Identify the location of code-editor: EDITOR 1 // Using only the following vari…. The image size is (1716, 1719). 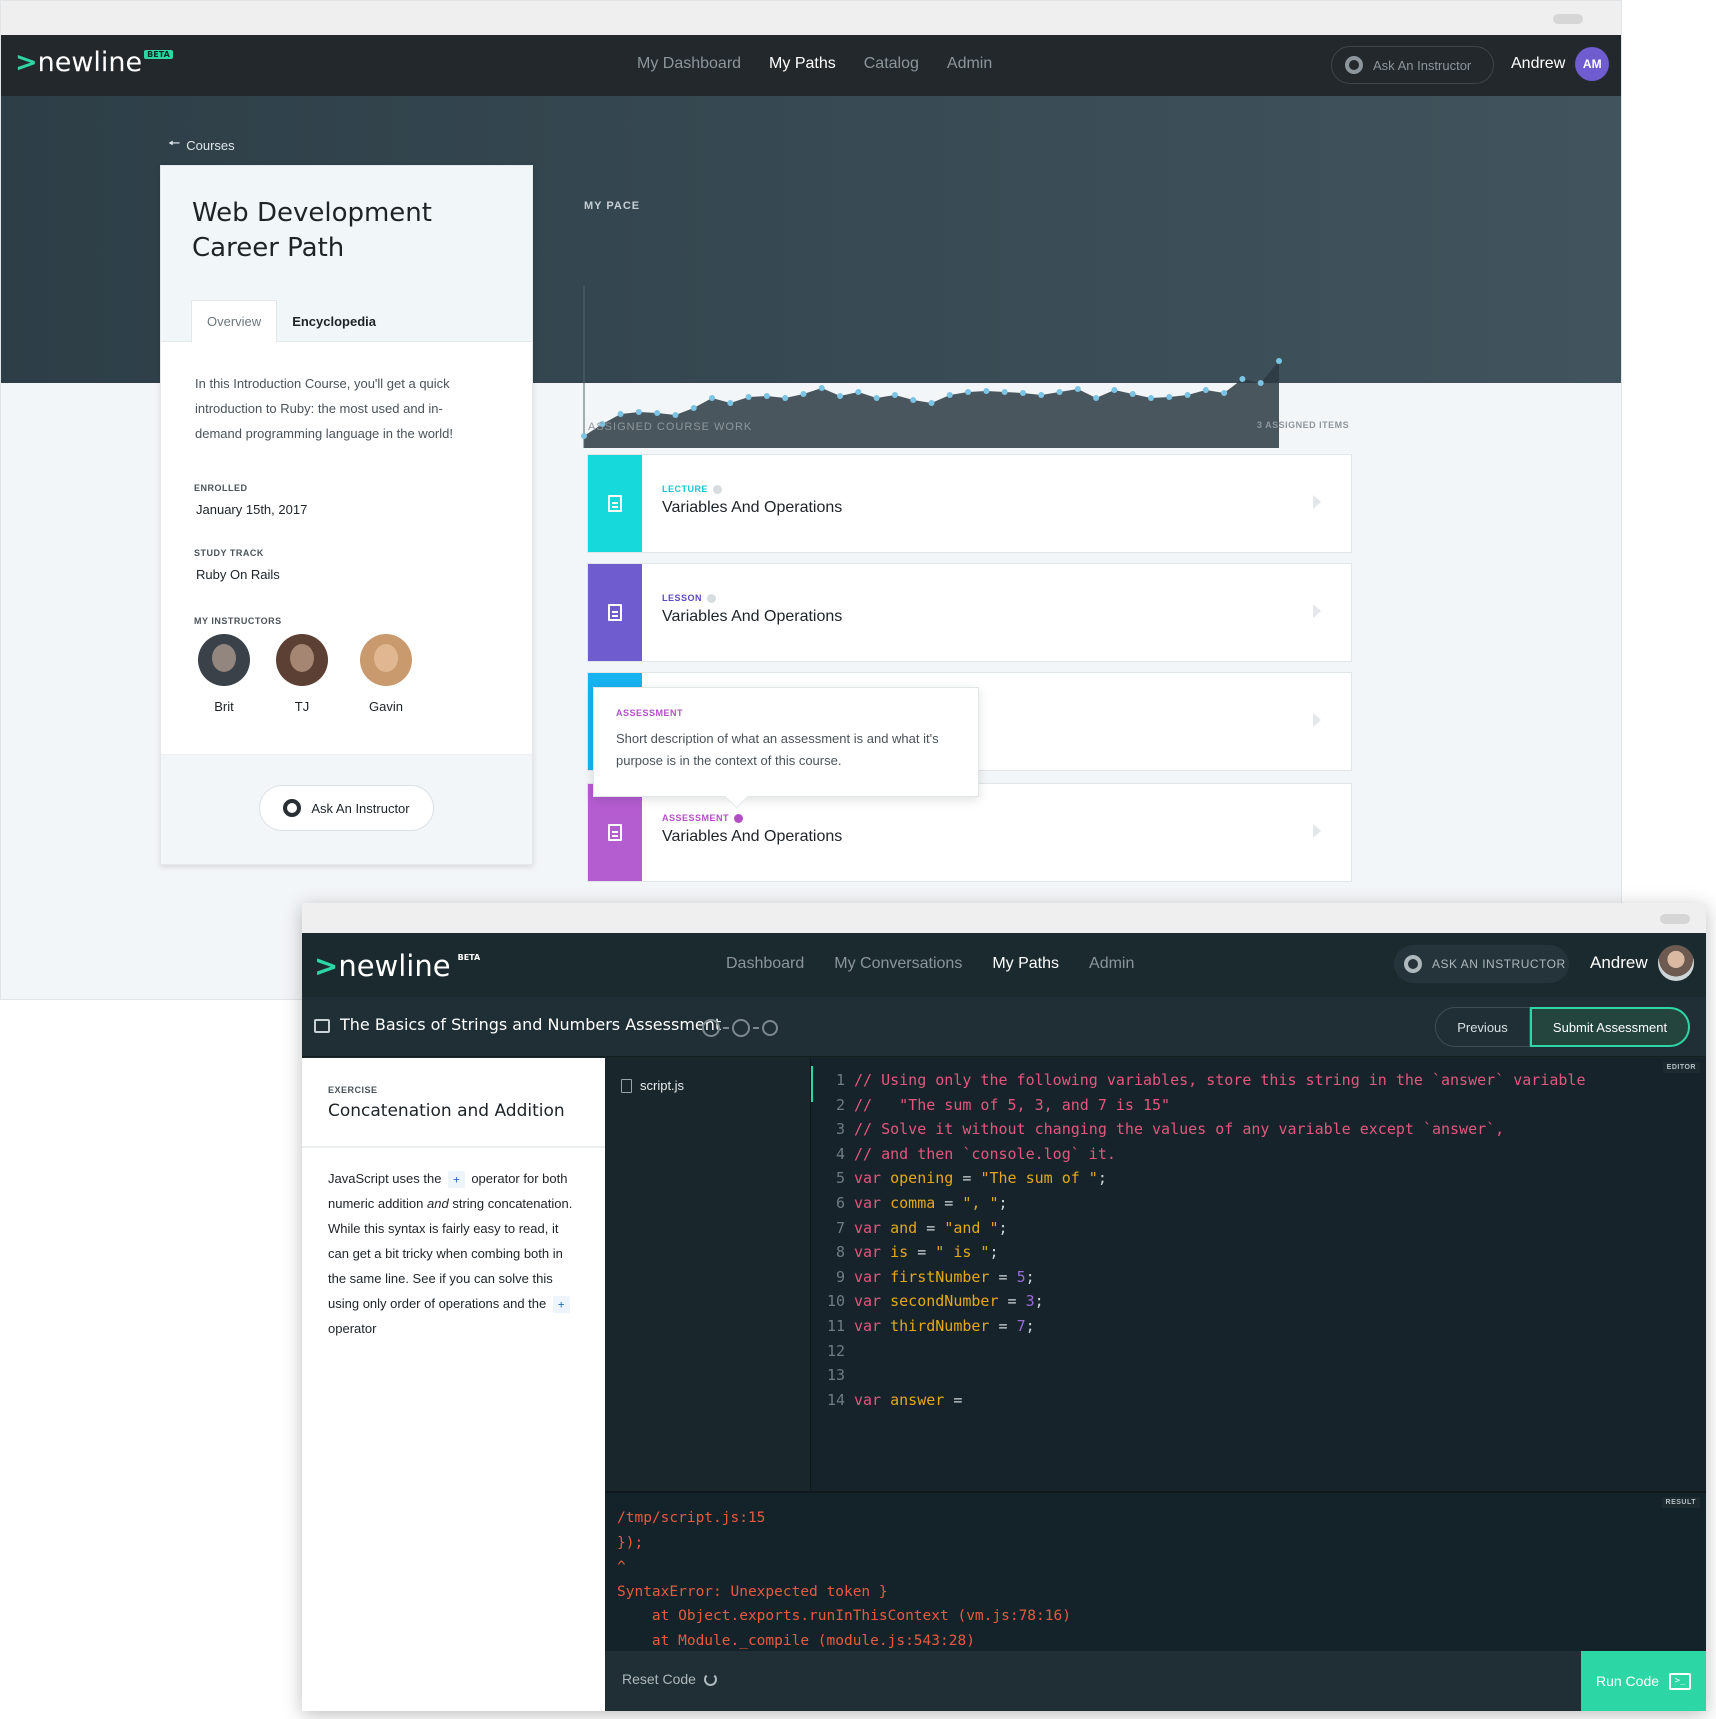
(1258, 1274).